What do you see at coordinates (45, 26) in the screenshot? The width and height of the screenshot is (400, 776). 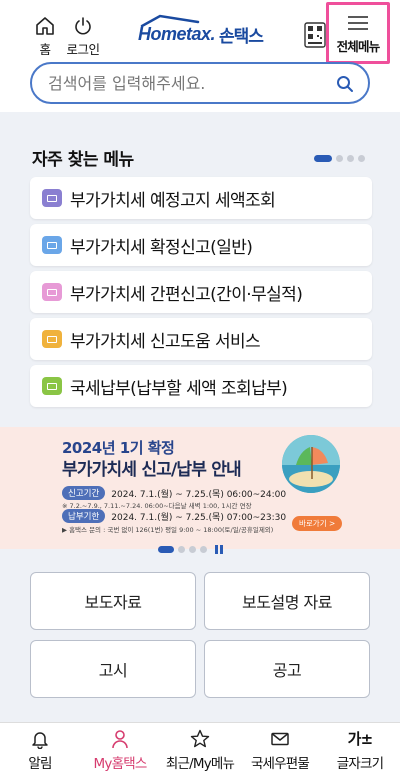 I see `home-icon` at bounding box center [45, 26].